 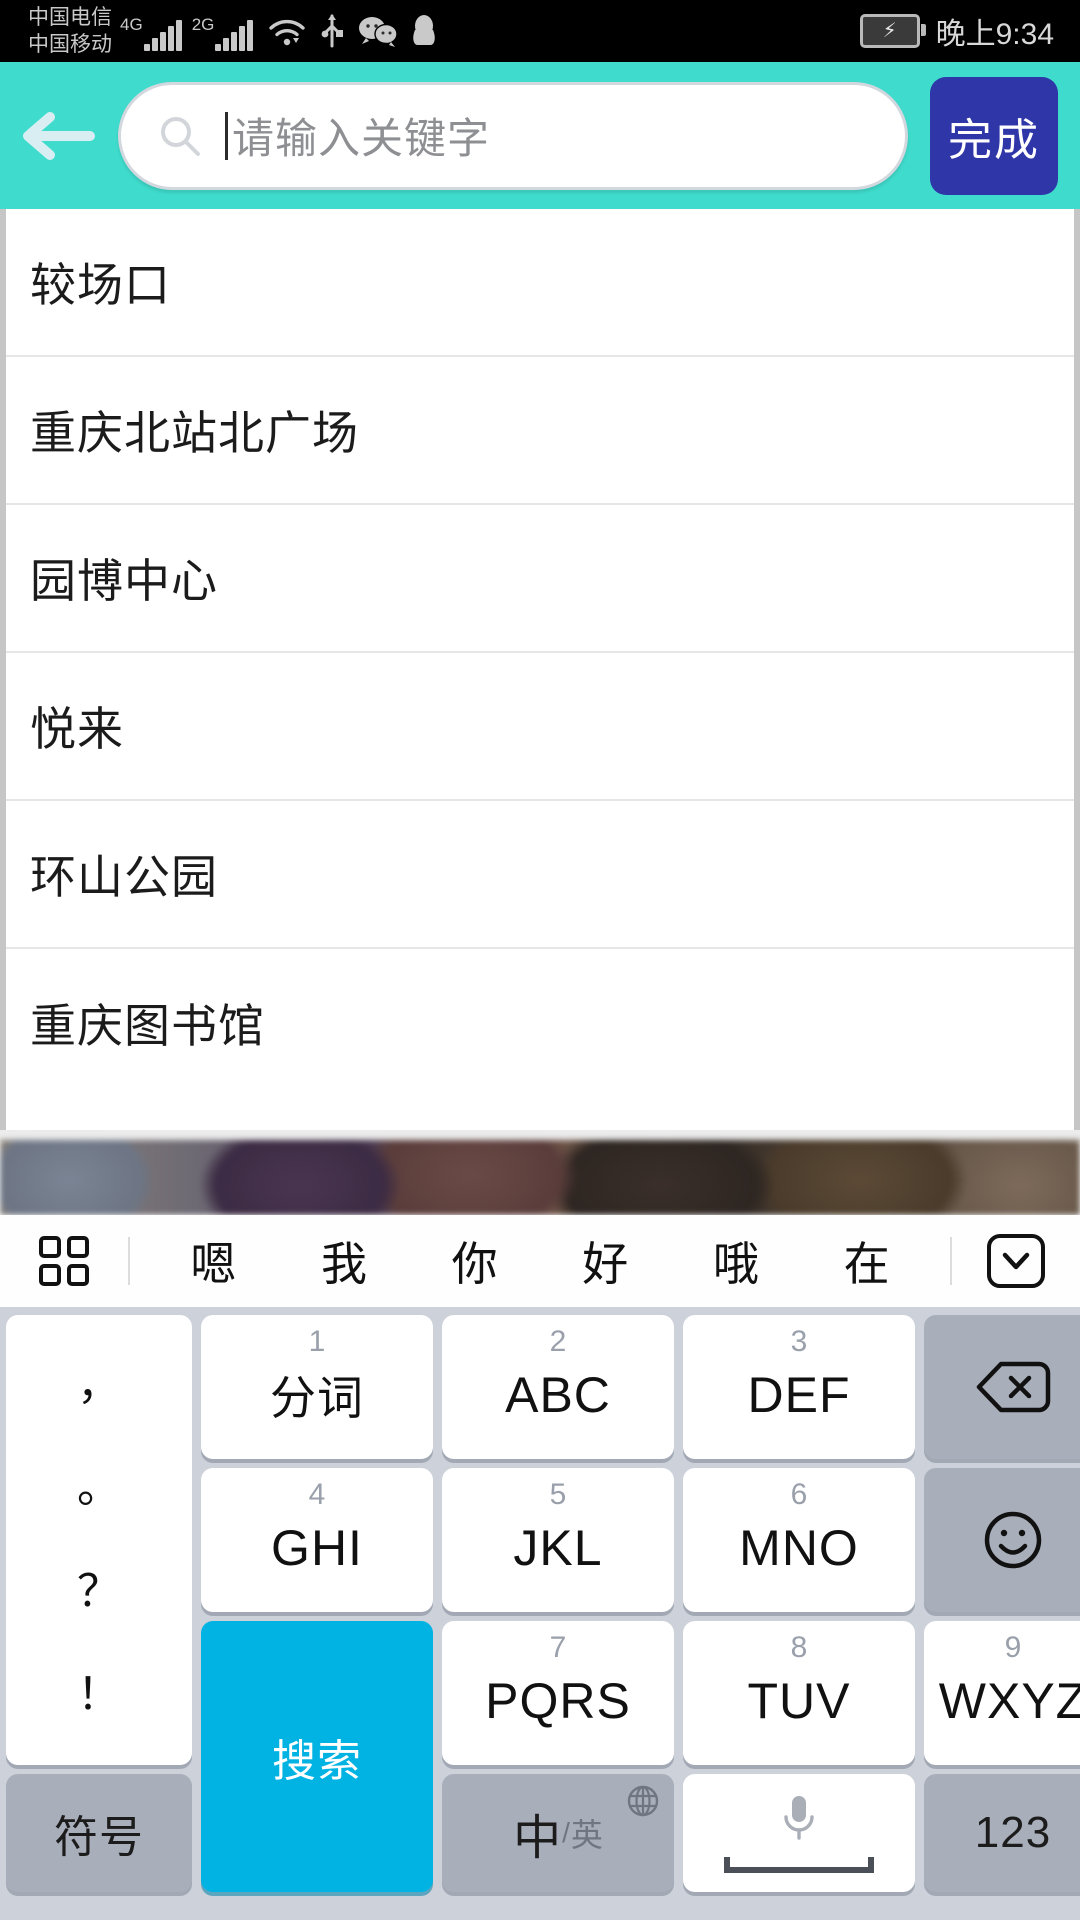 What do you see at coordinates (99, 1384) in the screenshot?
I see `punct-comma: ，` at bounding box center [99, 1384].